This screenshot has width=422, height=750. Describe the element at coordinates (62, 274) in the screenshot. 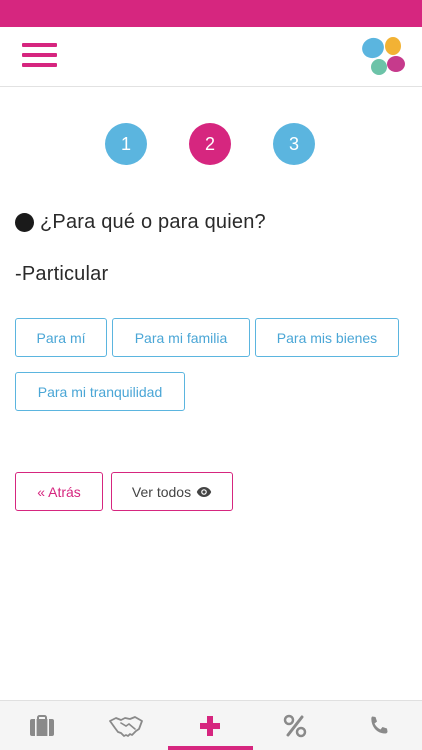

I see `category-label: -Particular` at that location.